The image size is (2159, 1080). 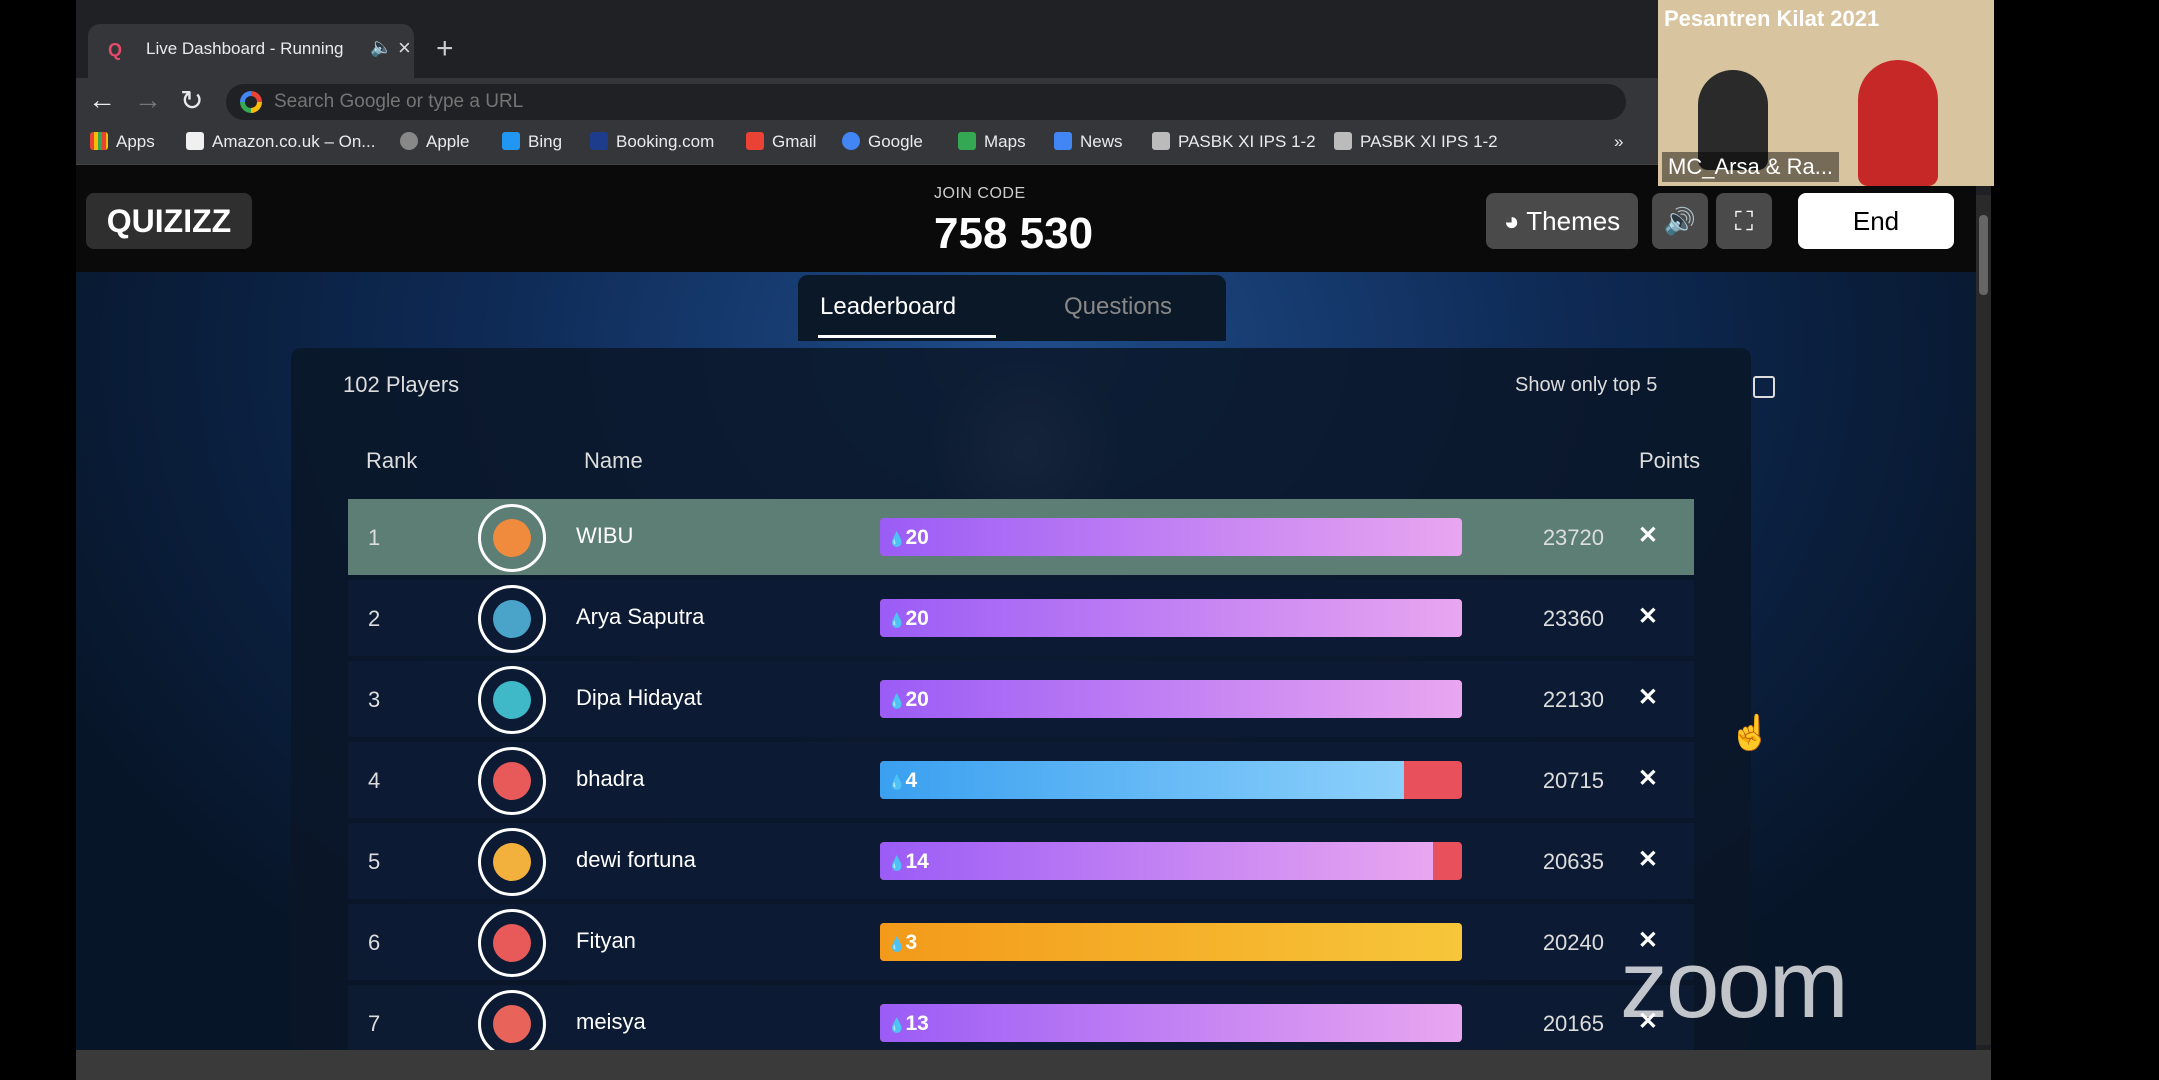 What do you see at coordinates (191, 100) in the screenshot?
I see `reload-icon: ↻` at bounding box center [191, 100].